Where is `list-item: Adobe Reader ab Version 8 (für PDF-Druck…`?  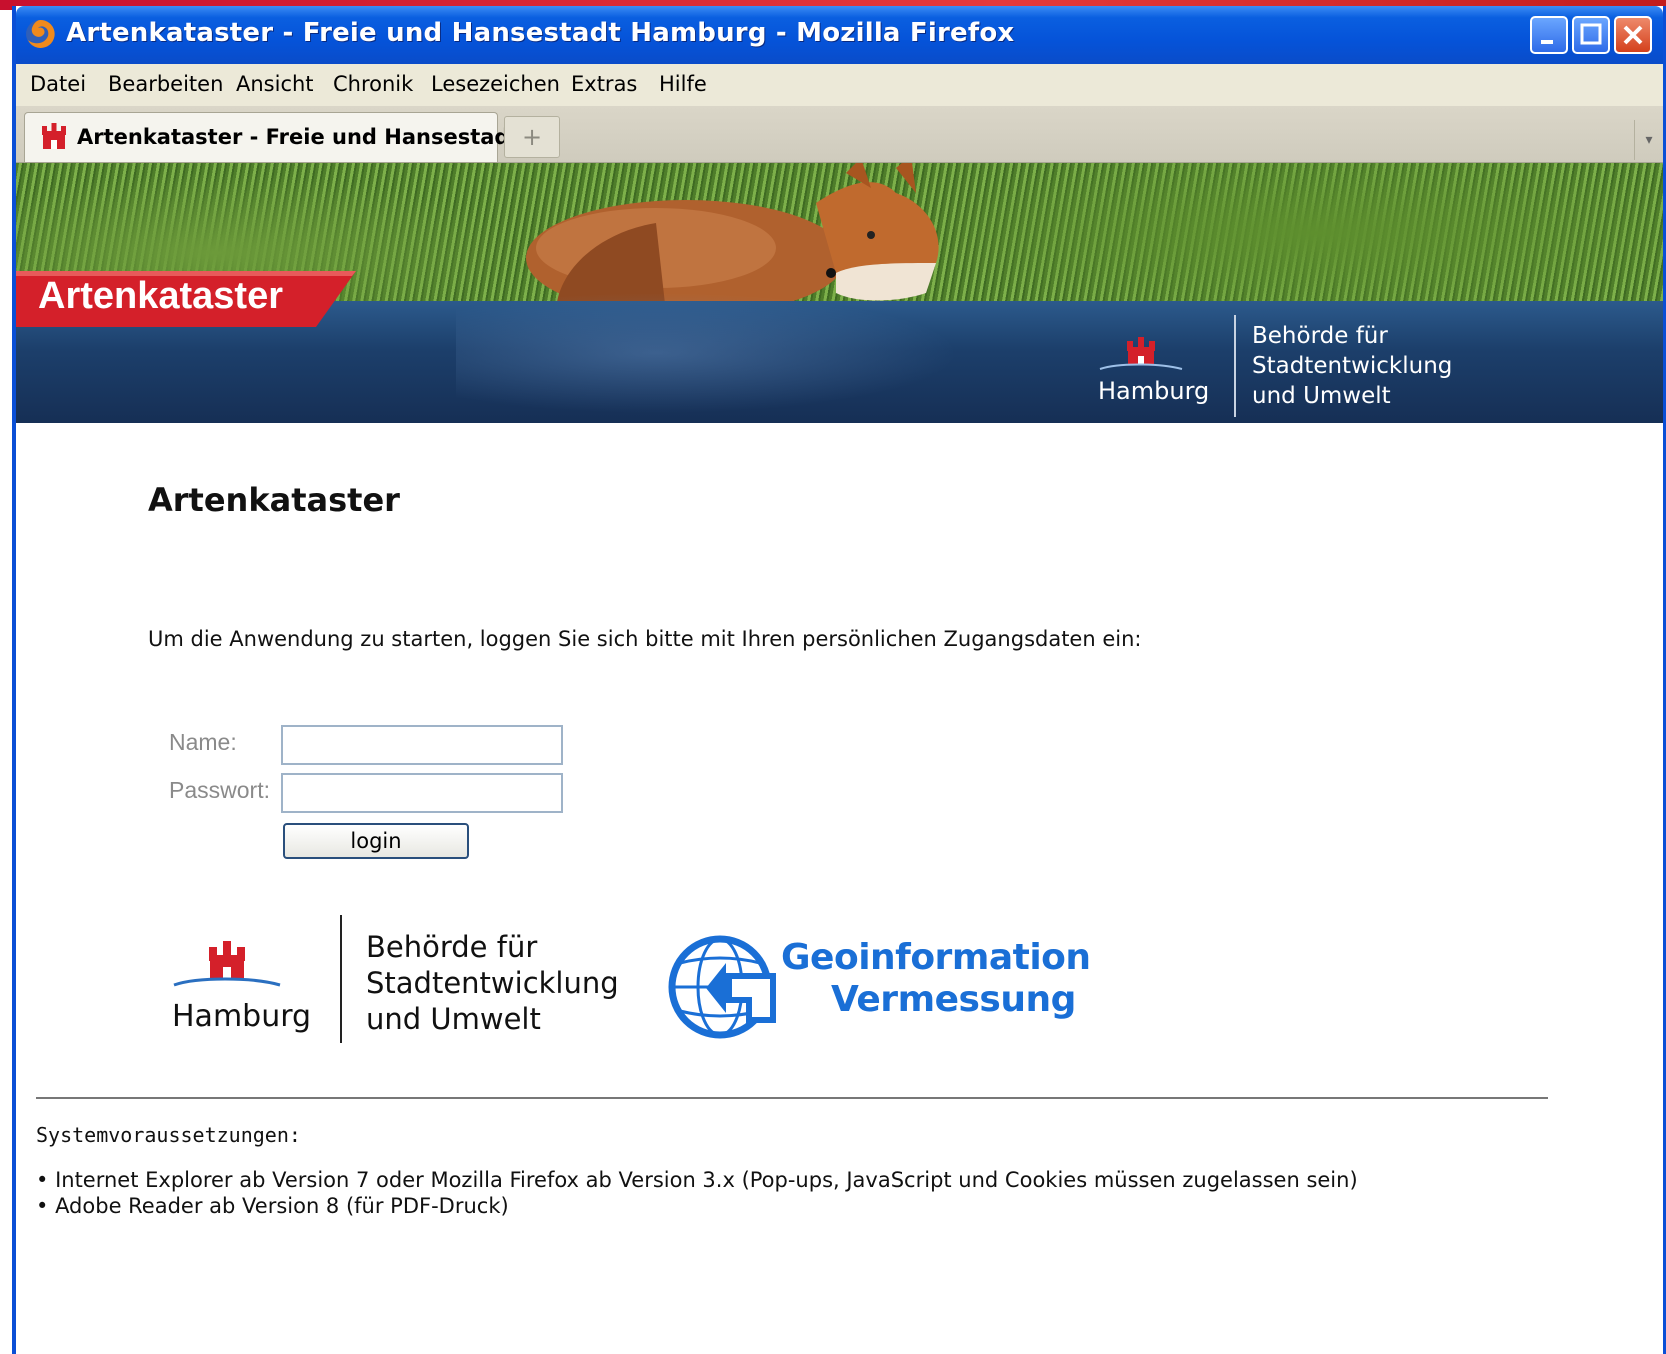
list-item: Adobe Reader ab Version 8 (für PDF-Druck… is located at coordinates (697, 1206).